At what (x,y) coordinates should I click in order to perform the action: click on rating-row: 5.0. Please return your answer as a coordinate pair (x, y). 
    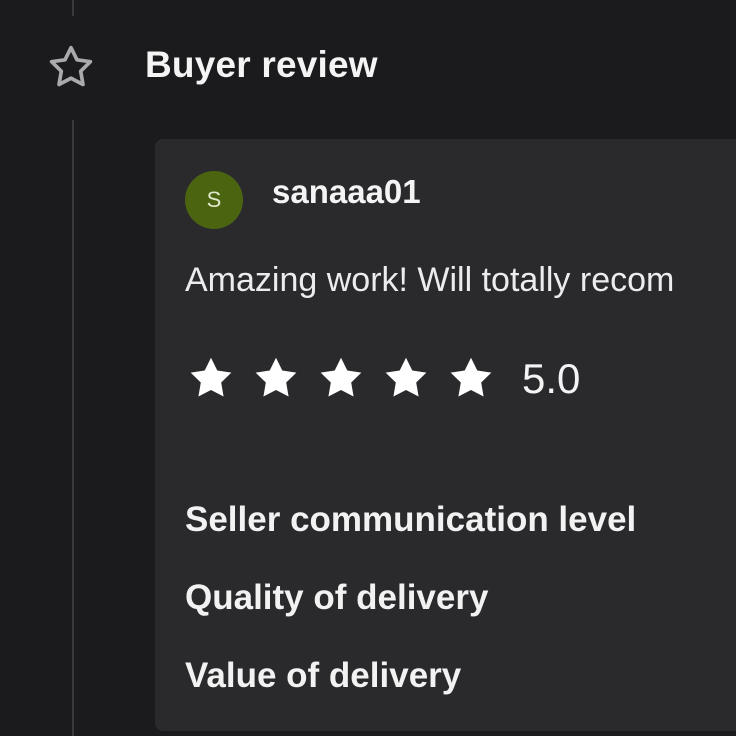
    Looking at the image, I should click on (382, 379).